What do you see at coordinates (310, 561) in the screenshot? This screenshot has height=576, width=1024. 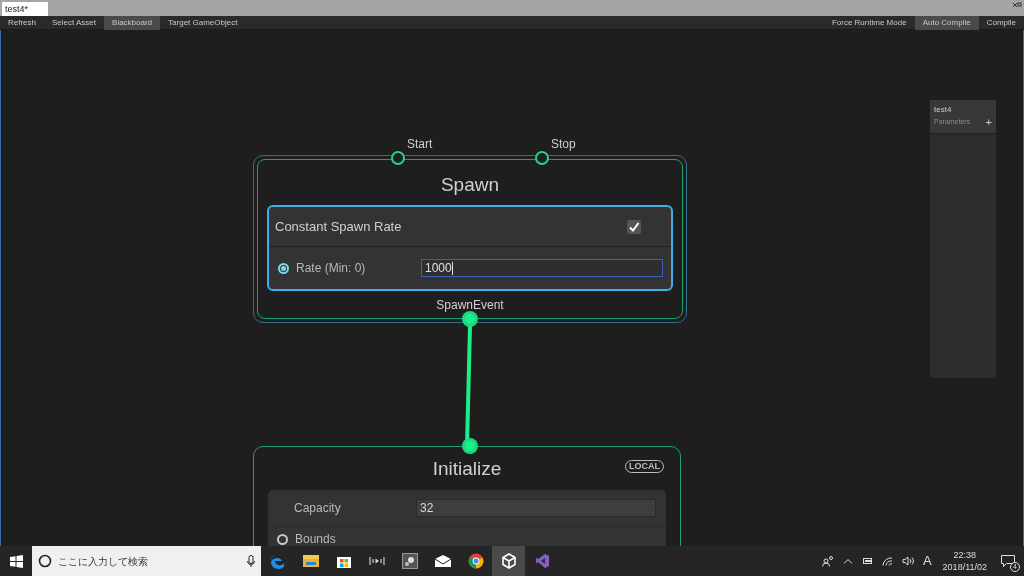 I see `folder-icon` at bounding box center [310, 561].